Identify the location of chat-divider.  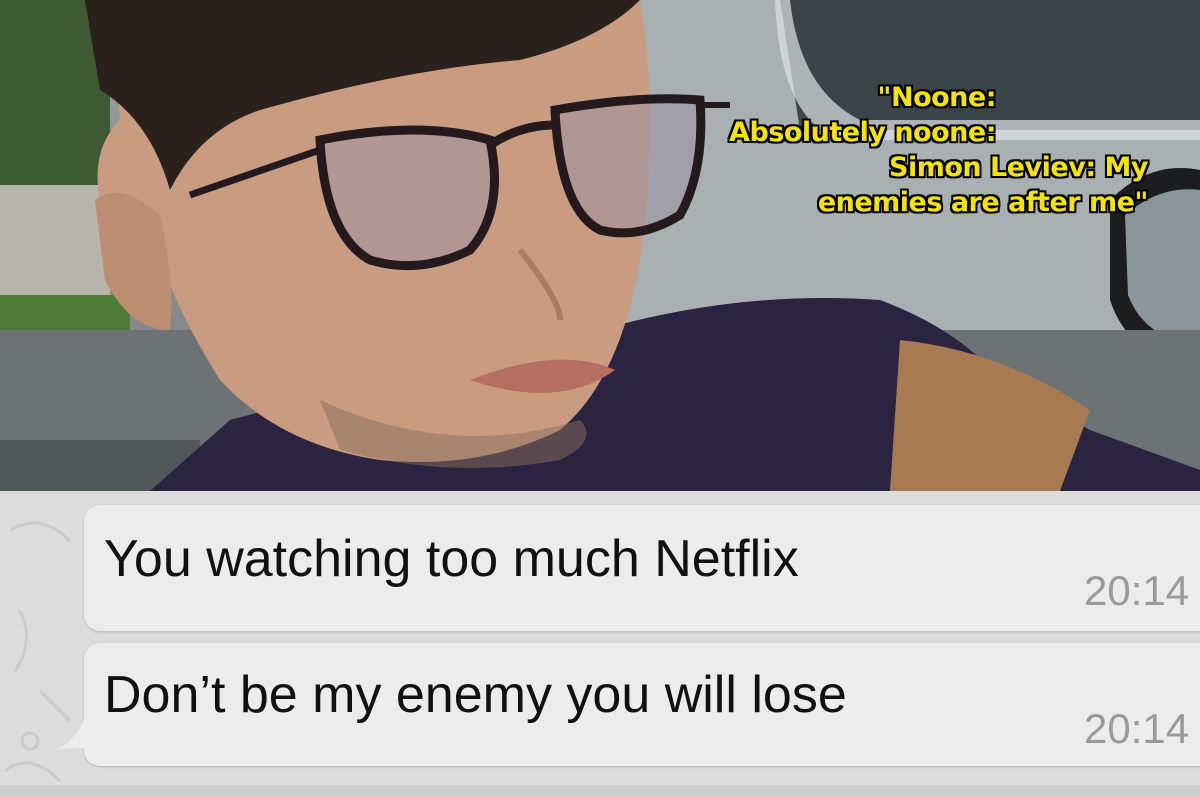
(600, 791).